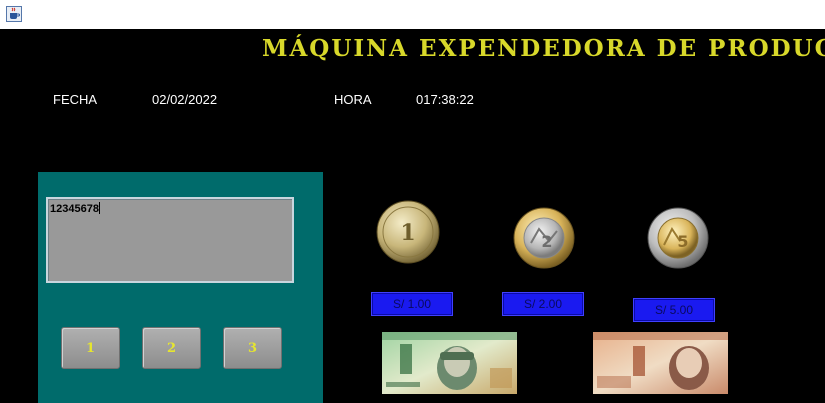 Image resolution: width=825 pixels, height=403 pixels. Describe the element at coordinates (412, 304) in the screenshot. I see `coin-1-sol-button: S/ 1.00` at that location.